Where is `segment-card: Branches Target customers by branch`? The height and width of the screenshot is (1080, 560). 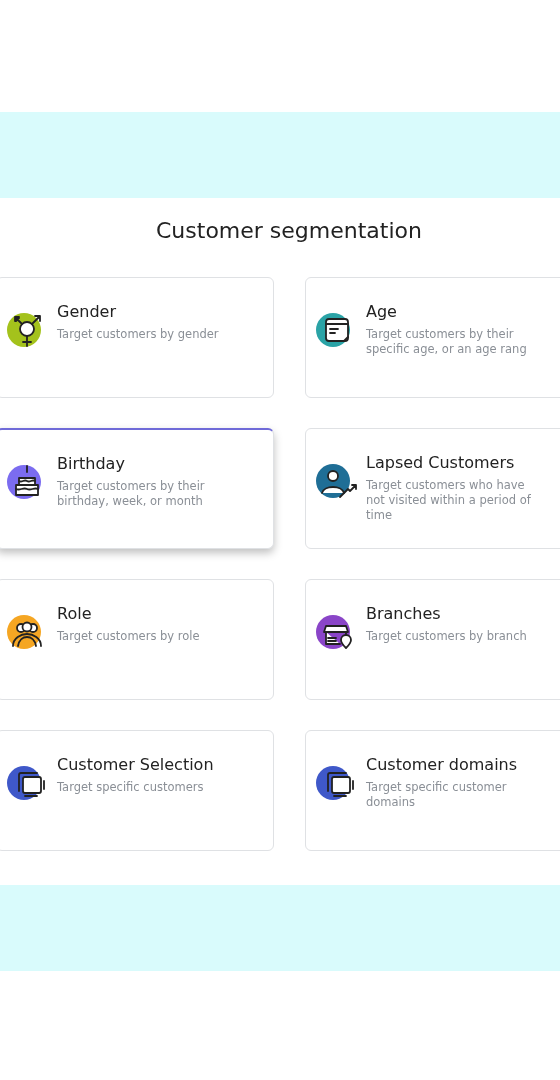
segment-card: Branches Target customers by branch is located at coordinates (432, 639).